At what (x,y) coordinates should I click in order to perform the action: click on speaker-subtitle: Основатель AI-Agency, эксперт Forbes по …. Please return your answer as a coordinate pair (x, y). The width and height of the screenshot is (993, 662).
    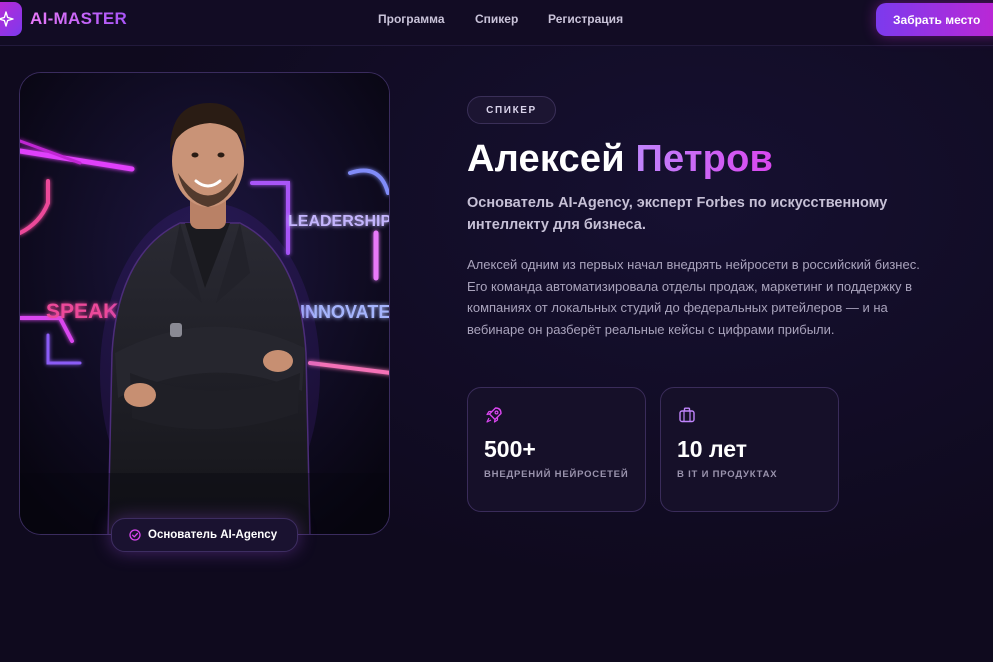
    Looking at the image, I should click on (677, 214).